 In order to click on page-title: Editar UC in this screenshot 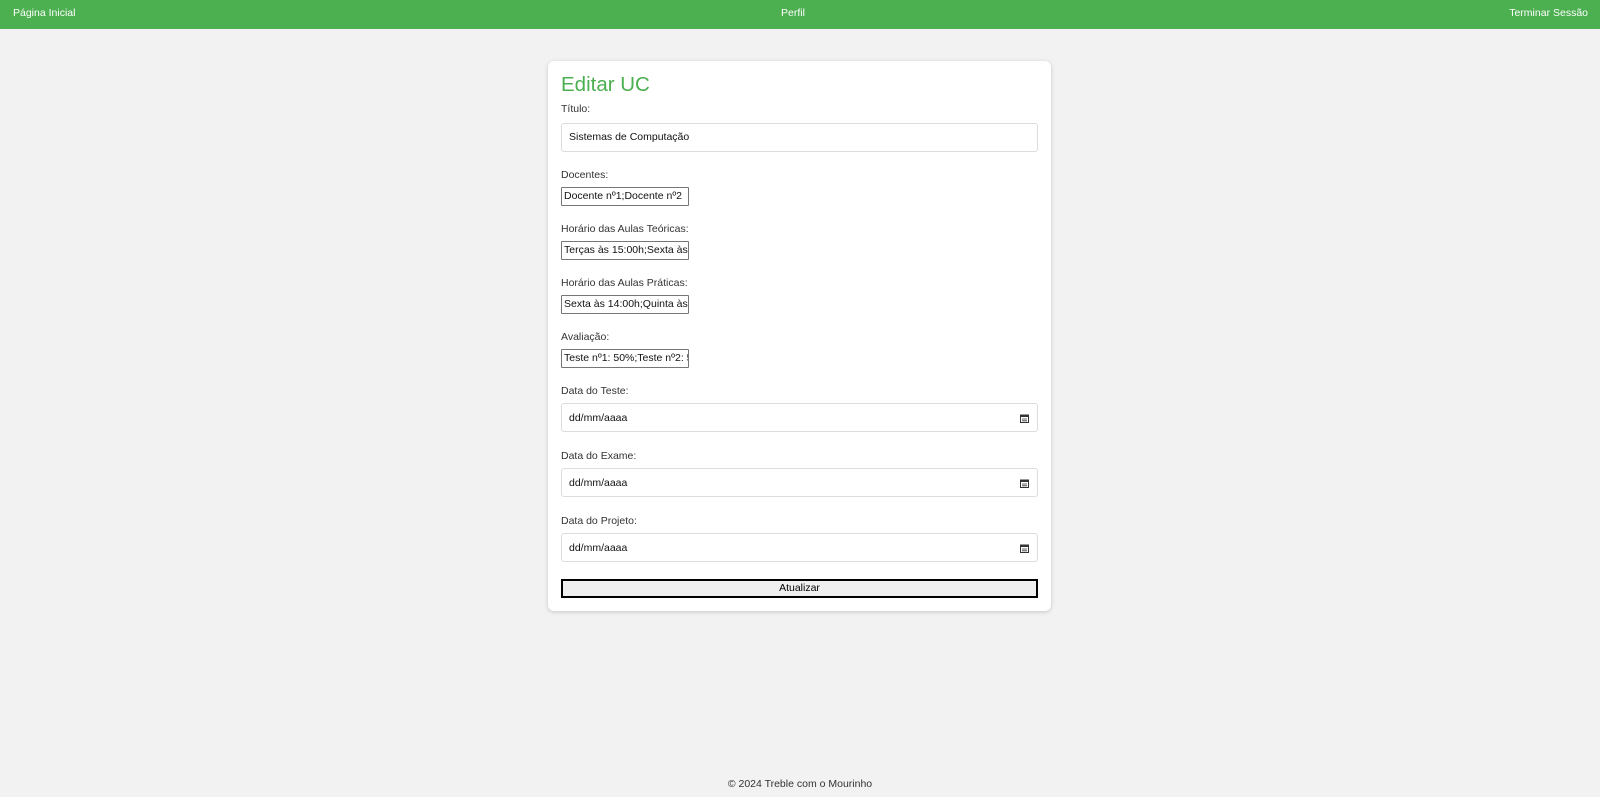, I will do `click(605, 84)`.